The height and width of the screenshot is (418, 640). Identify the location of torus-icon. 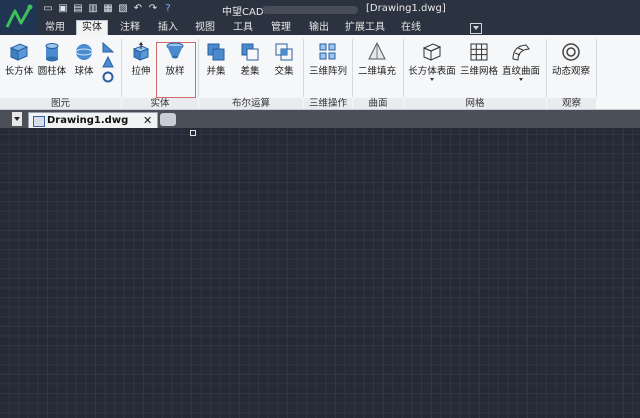
(108, 77).